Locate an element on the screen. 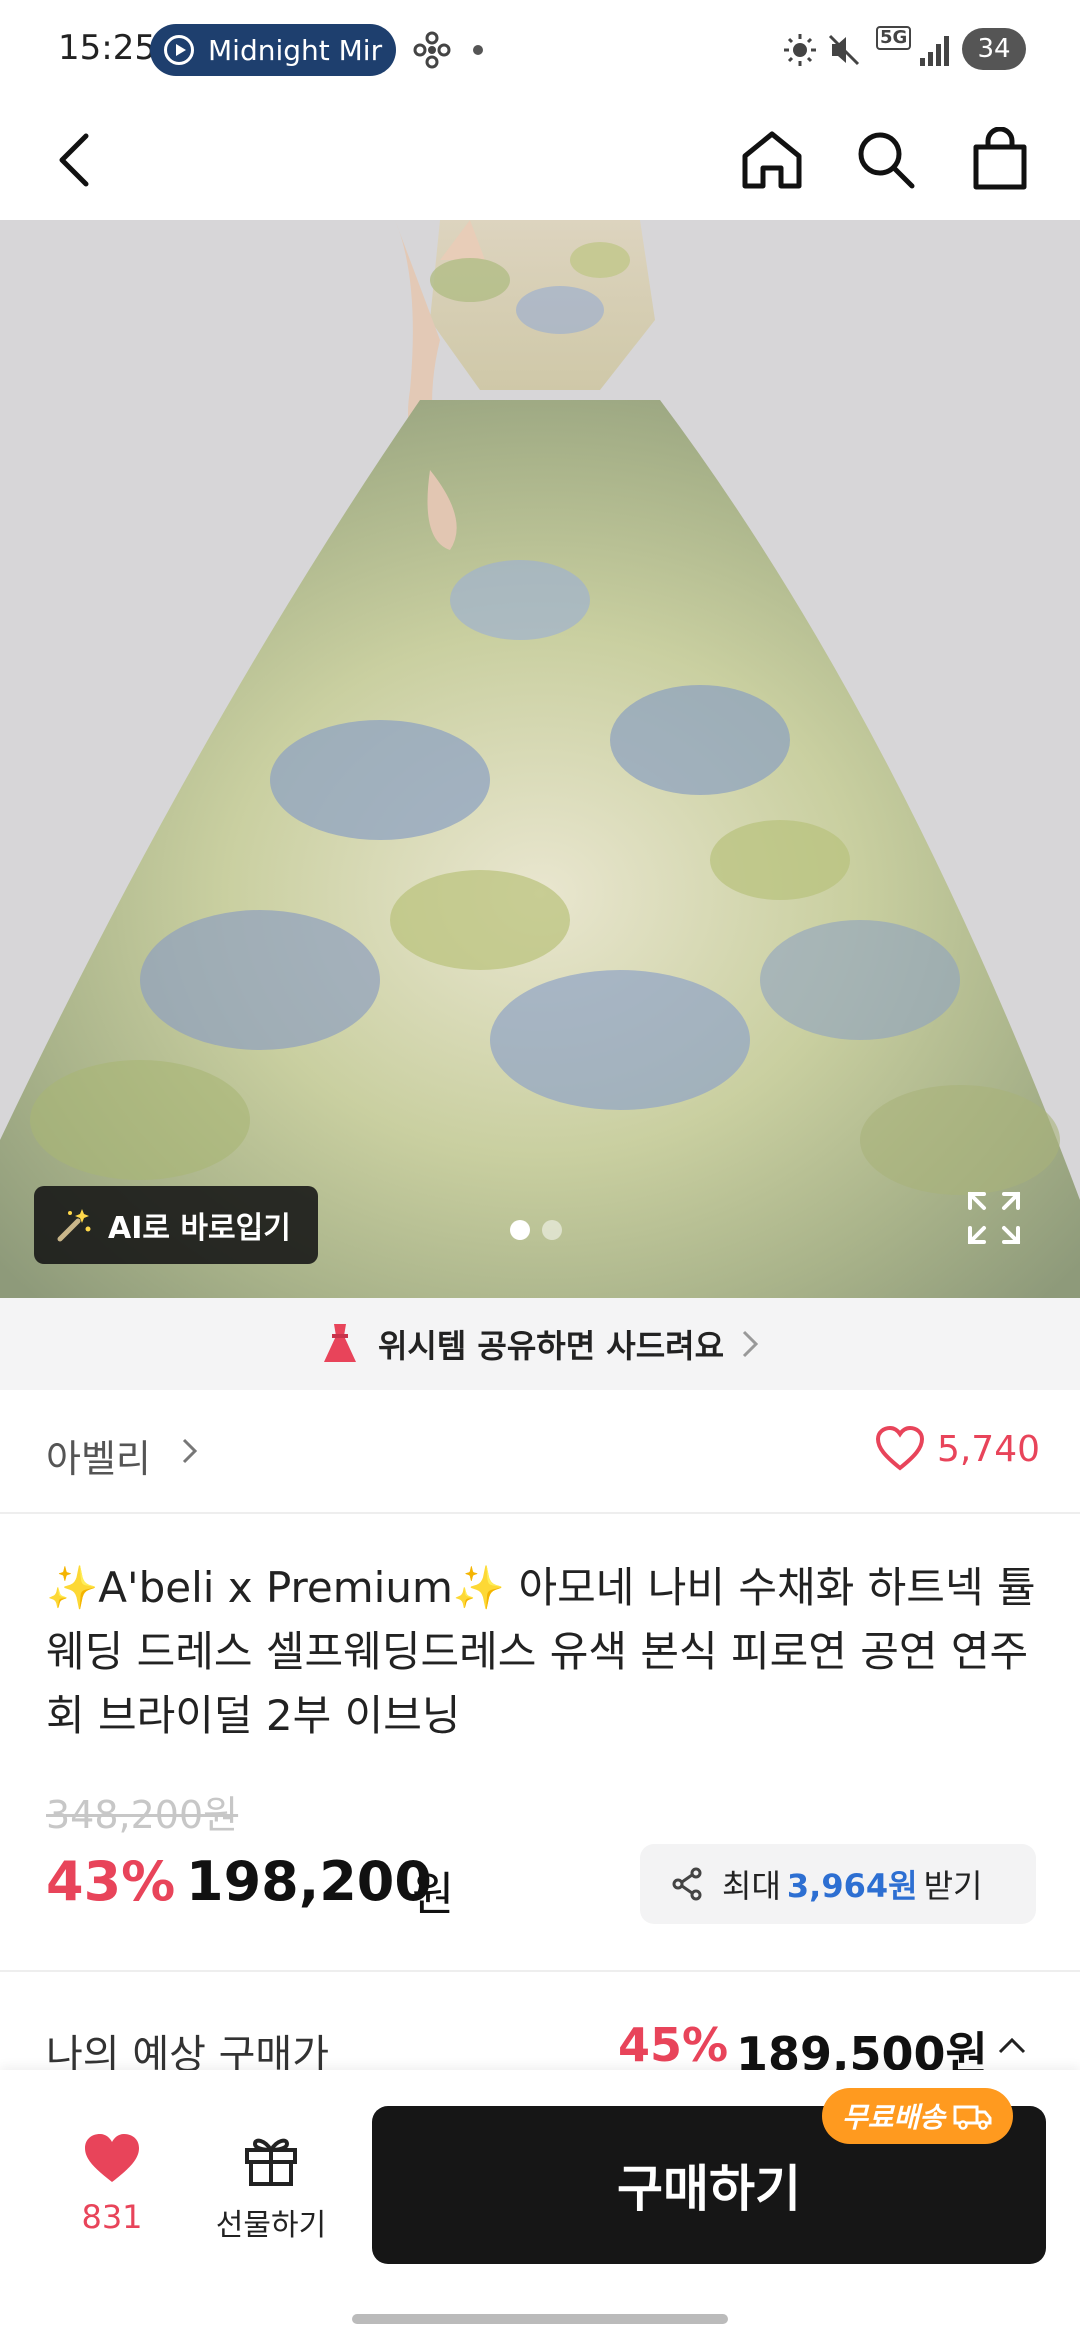 The image size is (1080, 2340). heart-outline-icon is located at coordinates (899, 1448).